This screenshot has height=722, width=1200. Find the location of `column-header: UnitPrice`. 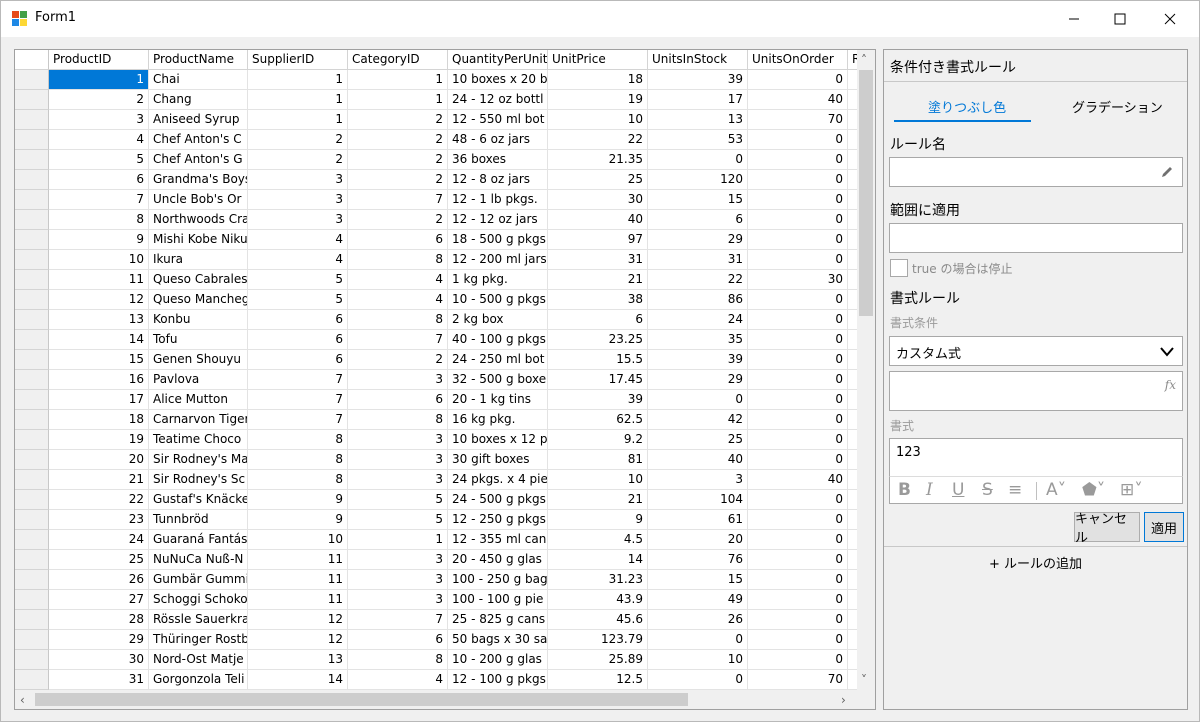

column-header: UnitPrice is located at coordinates (598, 60).